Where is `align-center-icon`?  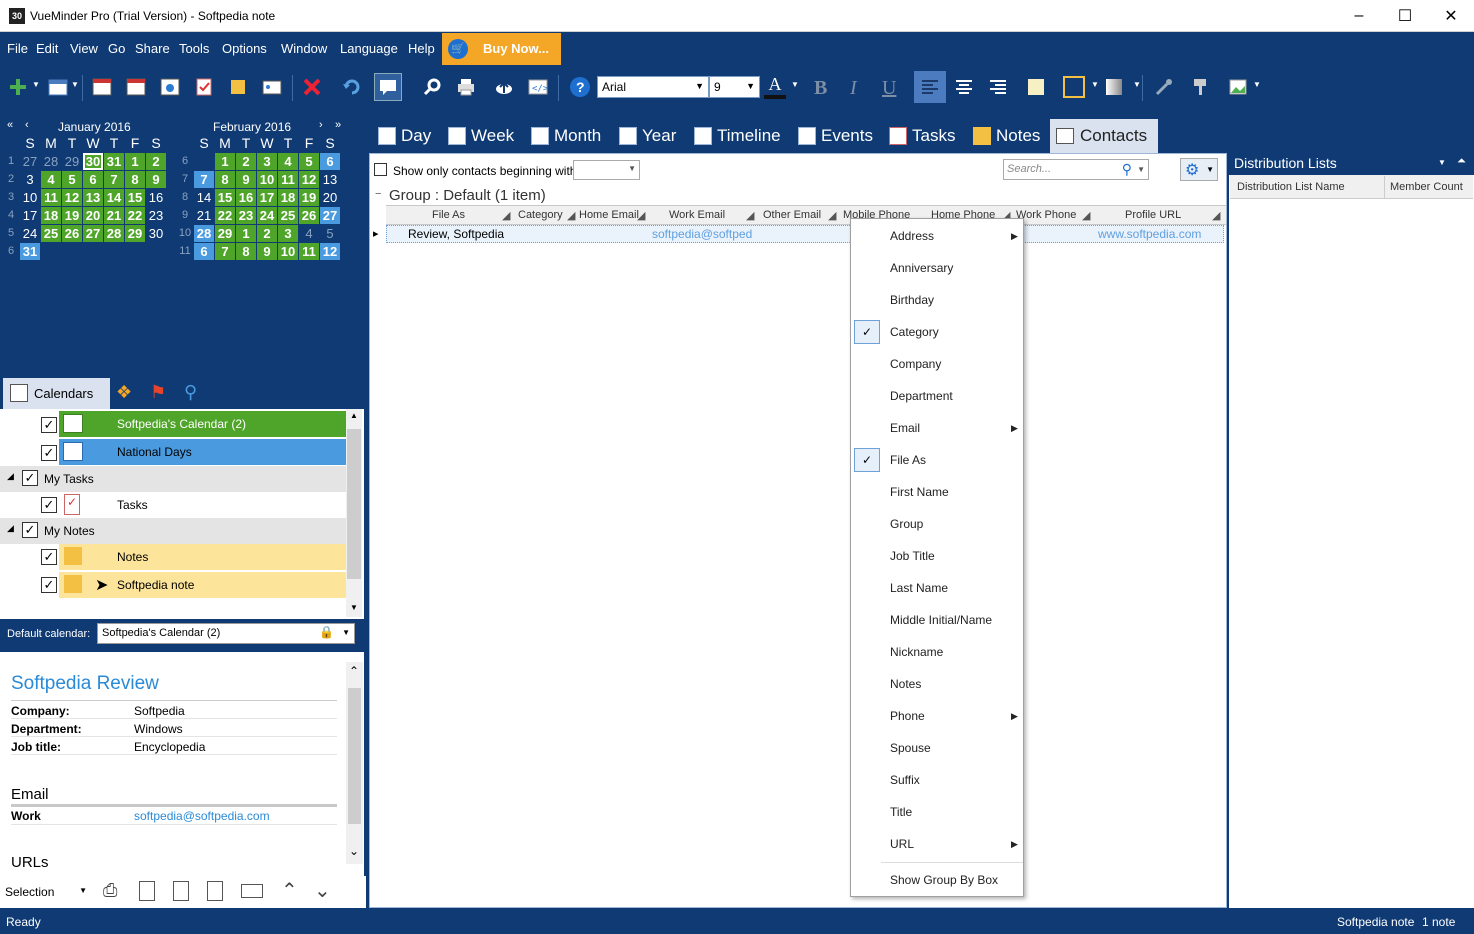
align-center-icon is located at coordinates (964, 87).